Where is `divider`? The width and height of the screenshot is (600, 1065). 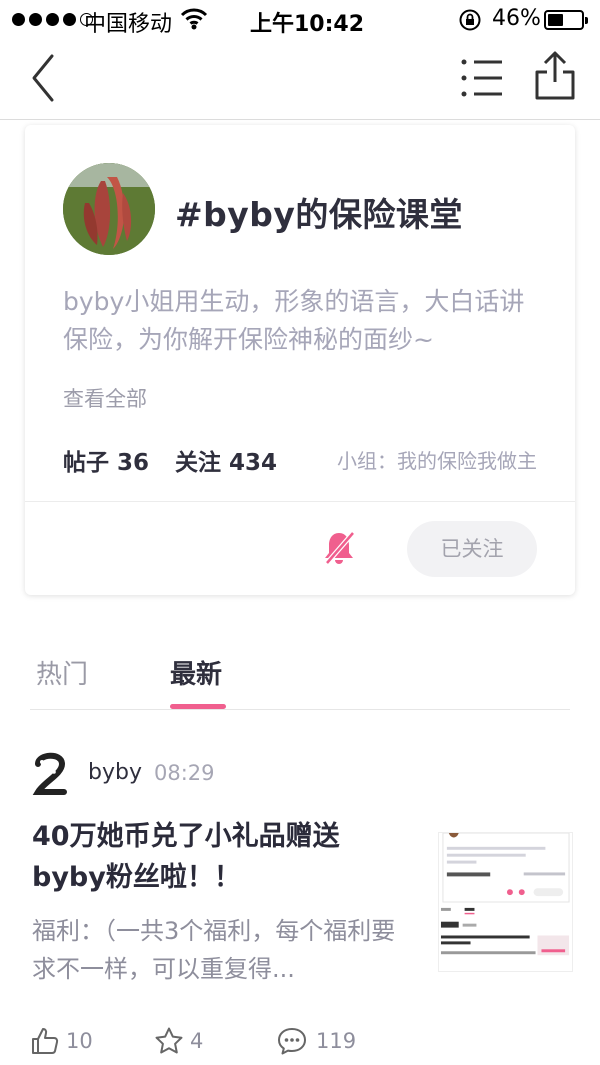 divider is located at coordinates (300, 501).